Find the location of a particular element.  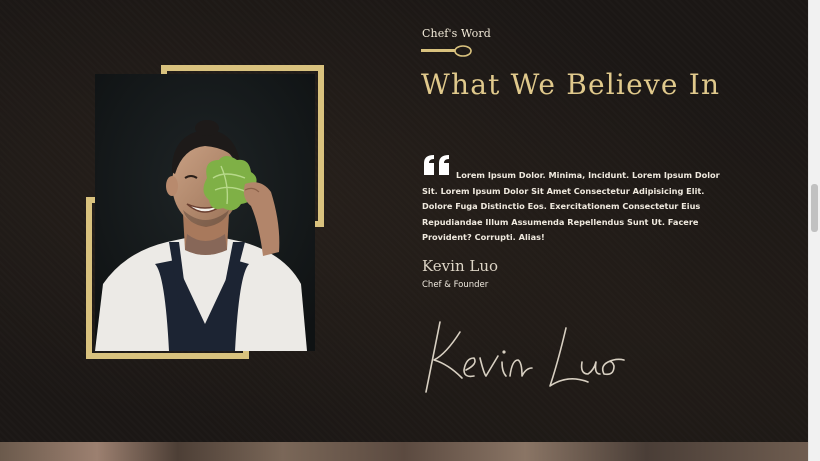

section-heading: What We Believe In is located at coordinates (571, 84).